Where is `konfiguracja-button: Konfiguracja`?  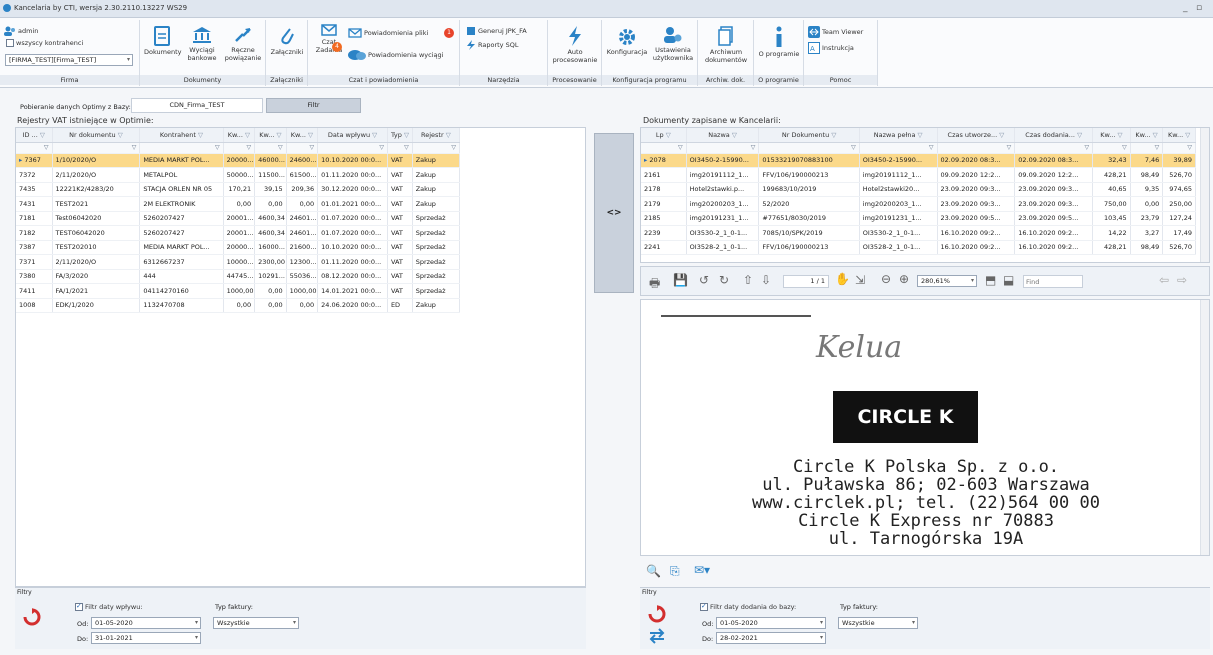 konfiguracja-button: Konfiguracja is located at coordinates (627, 42).